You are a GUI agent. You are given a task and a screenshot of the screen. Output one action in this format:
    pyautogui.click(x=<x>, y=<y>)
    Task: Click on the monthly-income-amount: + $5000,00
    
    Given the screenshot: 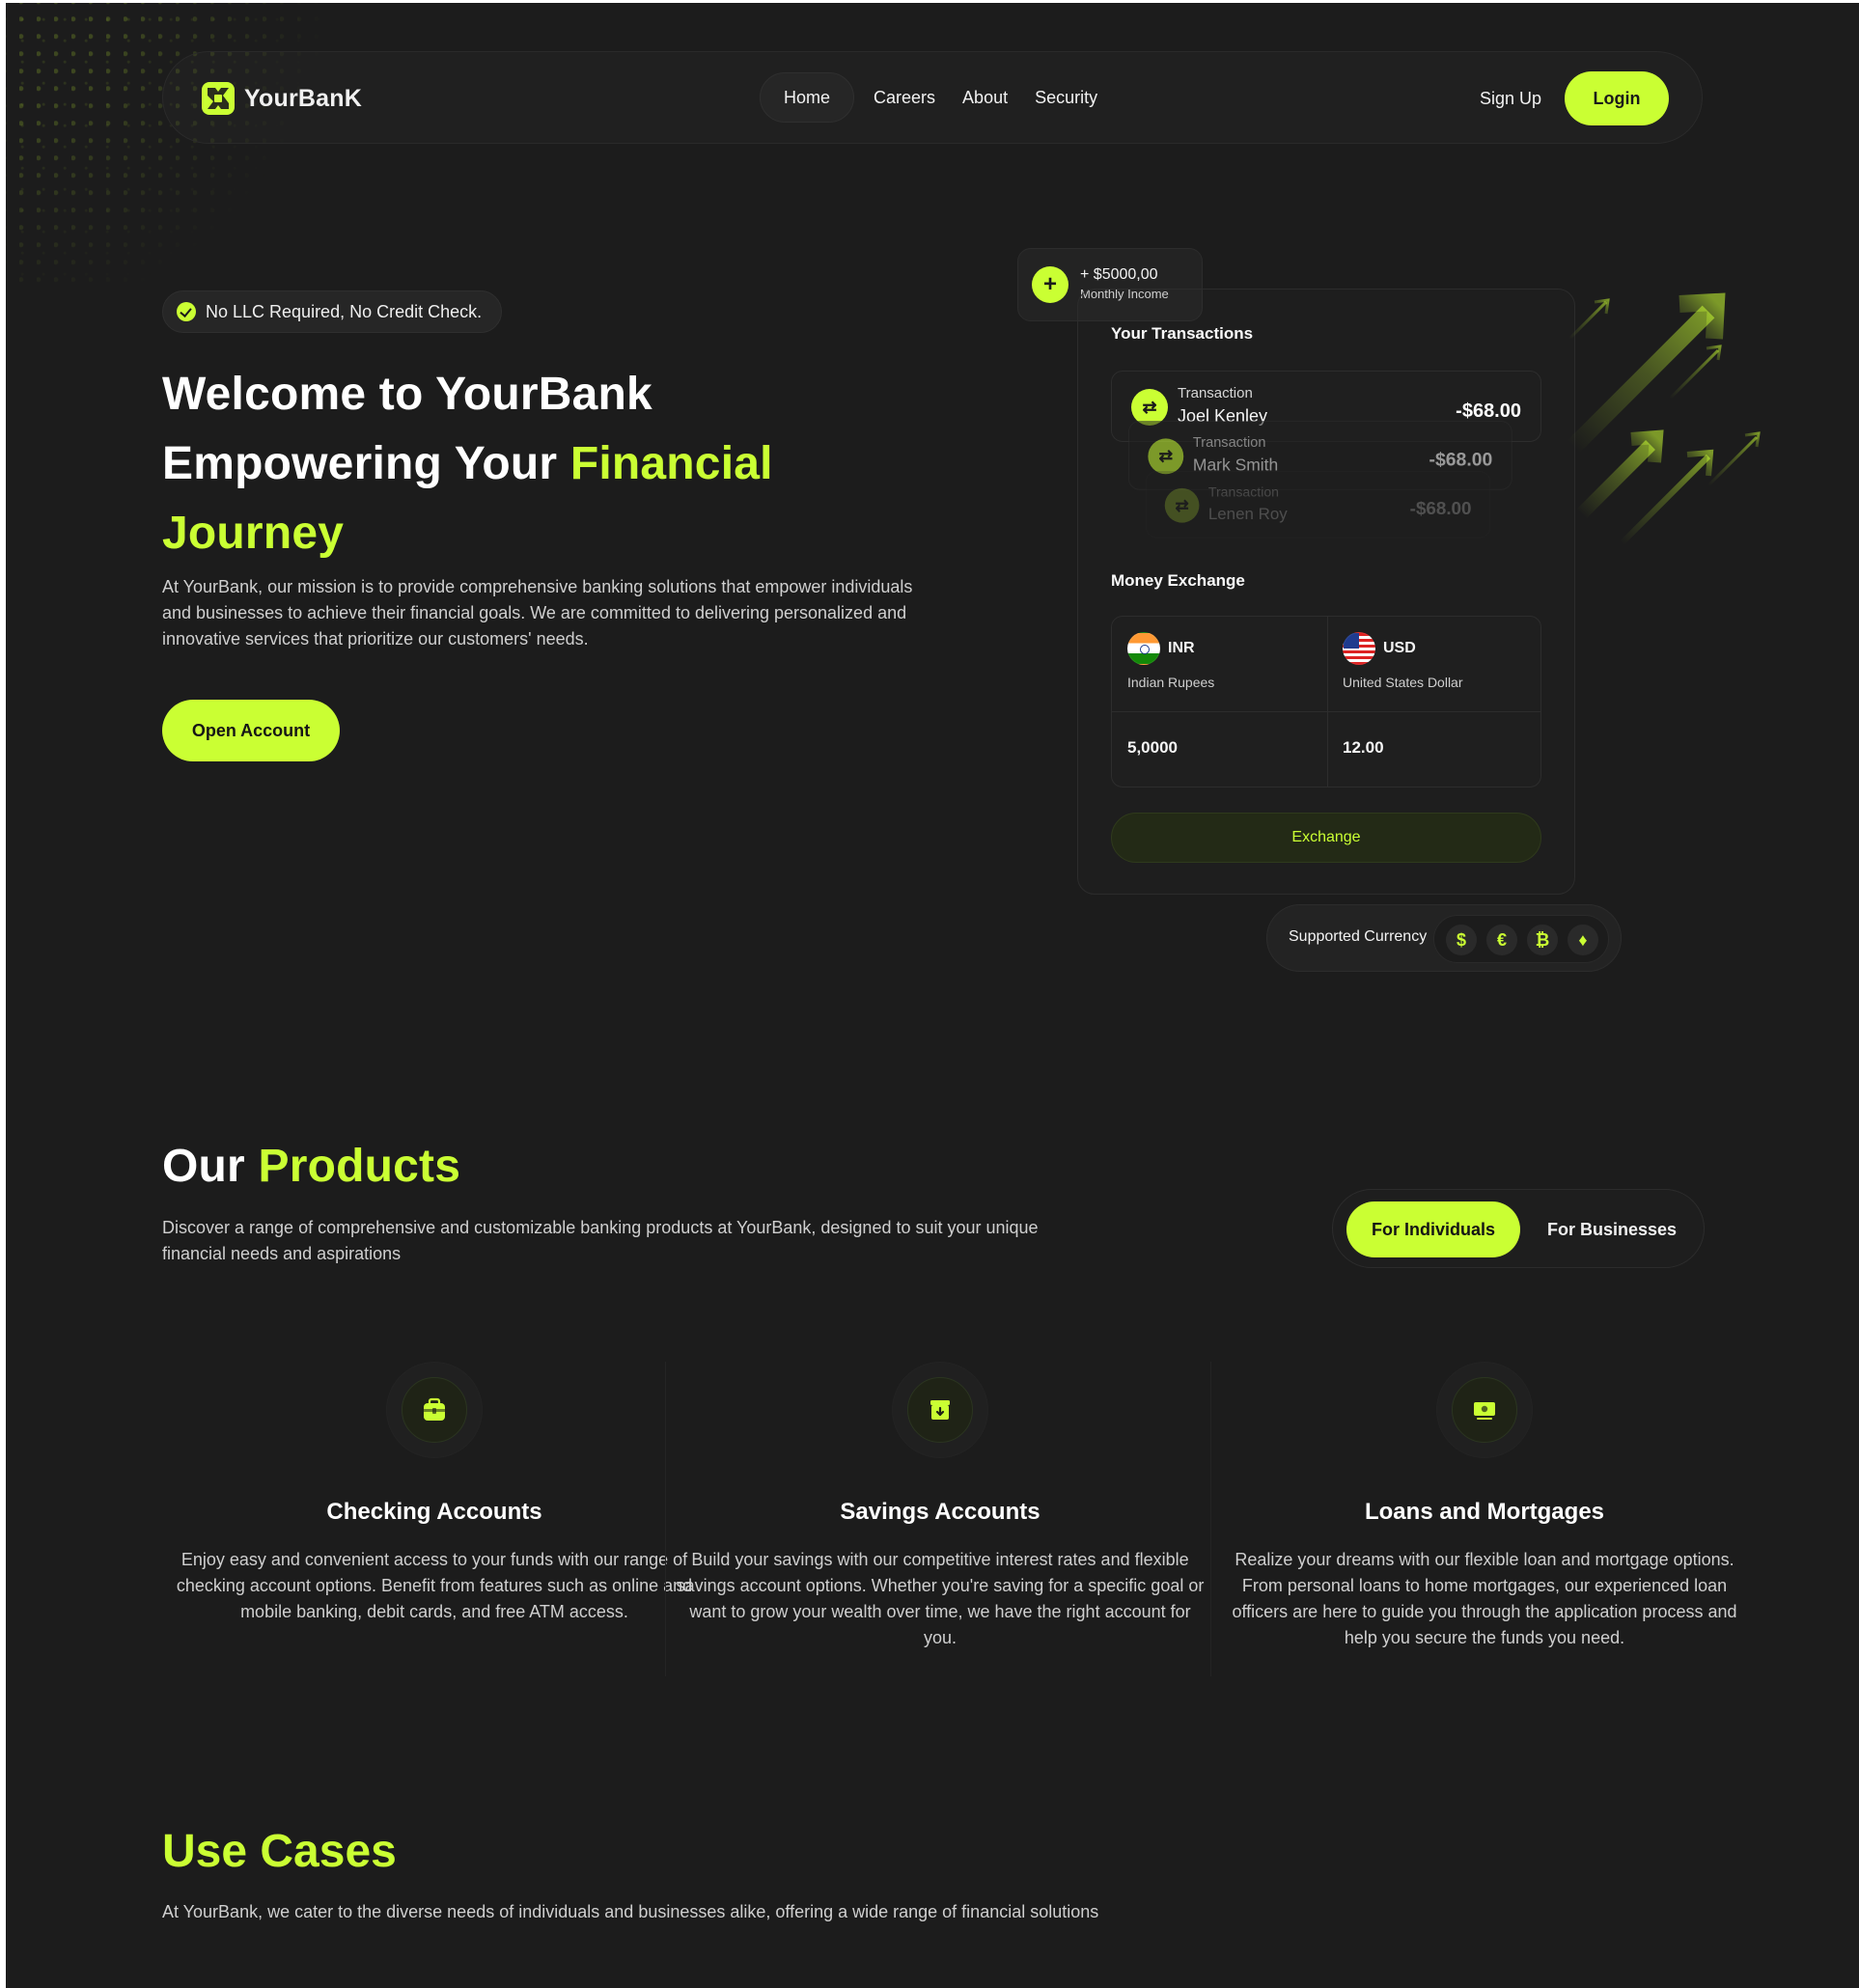 What is the action you would take?
    pyautogui.click(x=1119, y=274)
    